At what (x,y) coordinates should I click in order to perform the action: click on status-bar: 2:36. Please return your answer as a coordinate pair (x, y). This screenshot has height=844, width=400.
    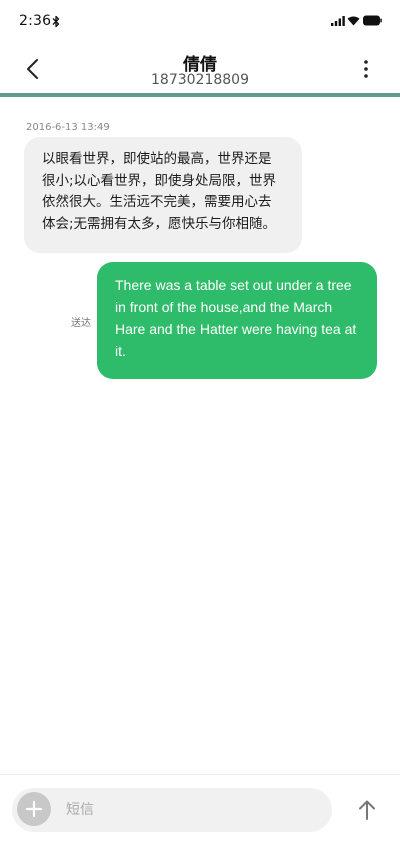
    Looking at the image, I should click on (200, 22).